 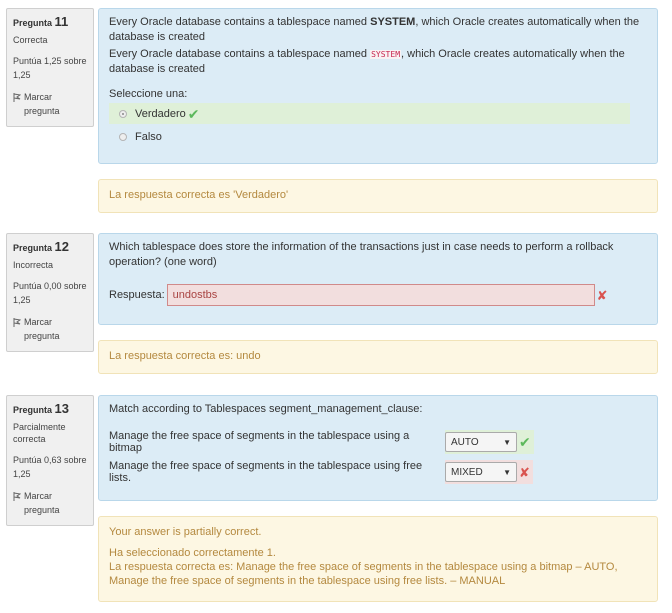 I want to click on question-number: Pregunta 13, so click(x=41, y=408).